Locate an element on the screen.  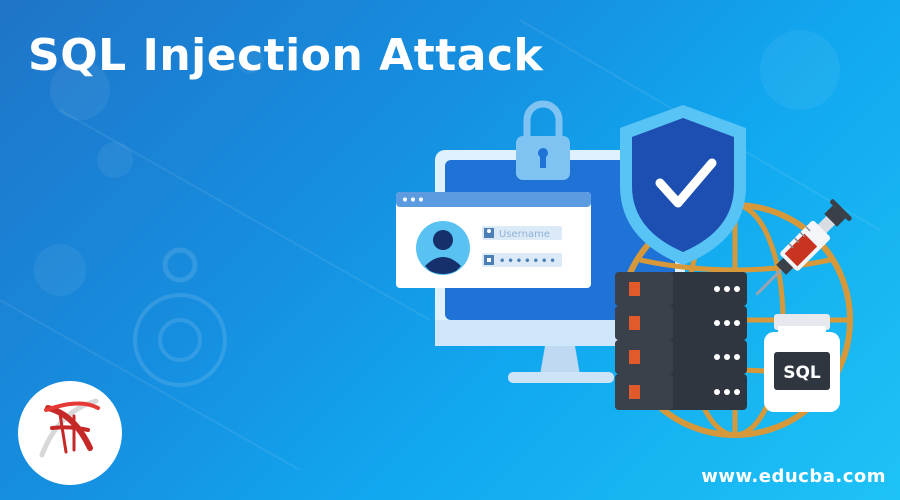
login-window: Username ••••••• is located at coordinates (493, 240).